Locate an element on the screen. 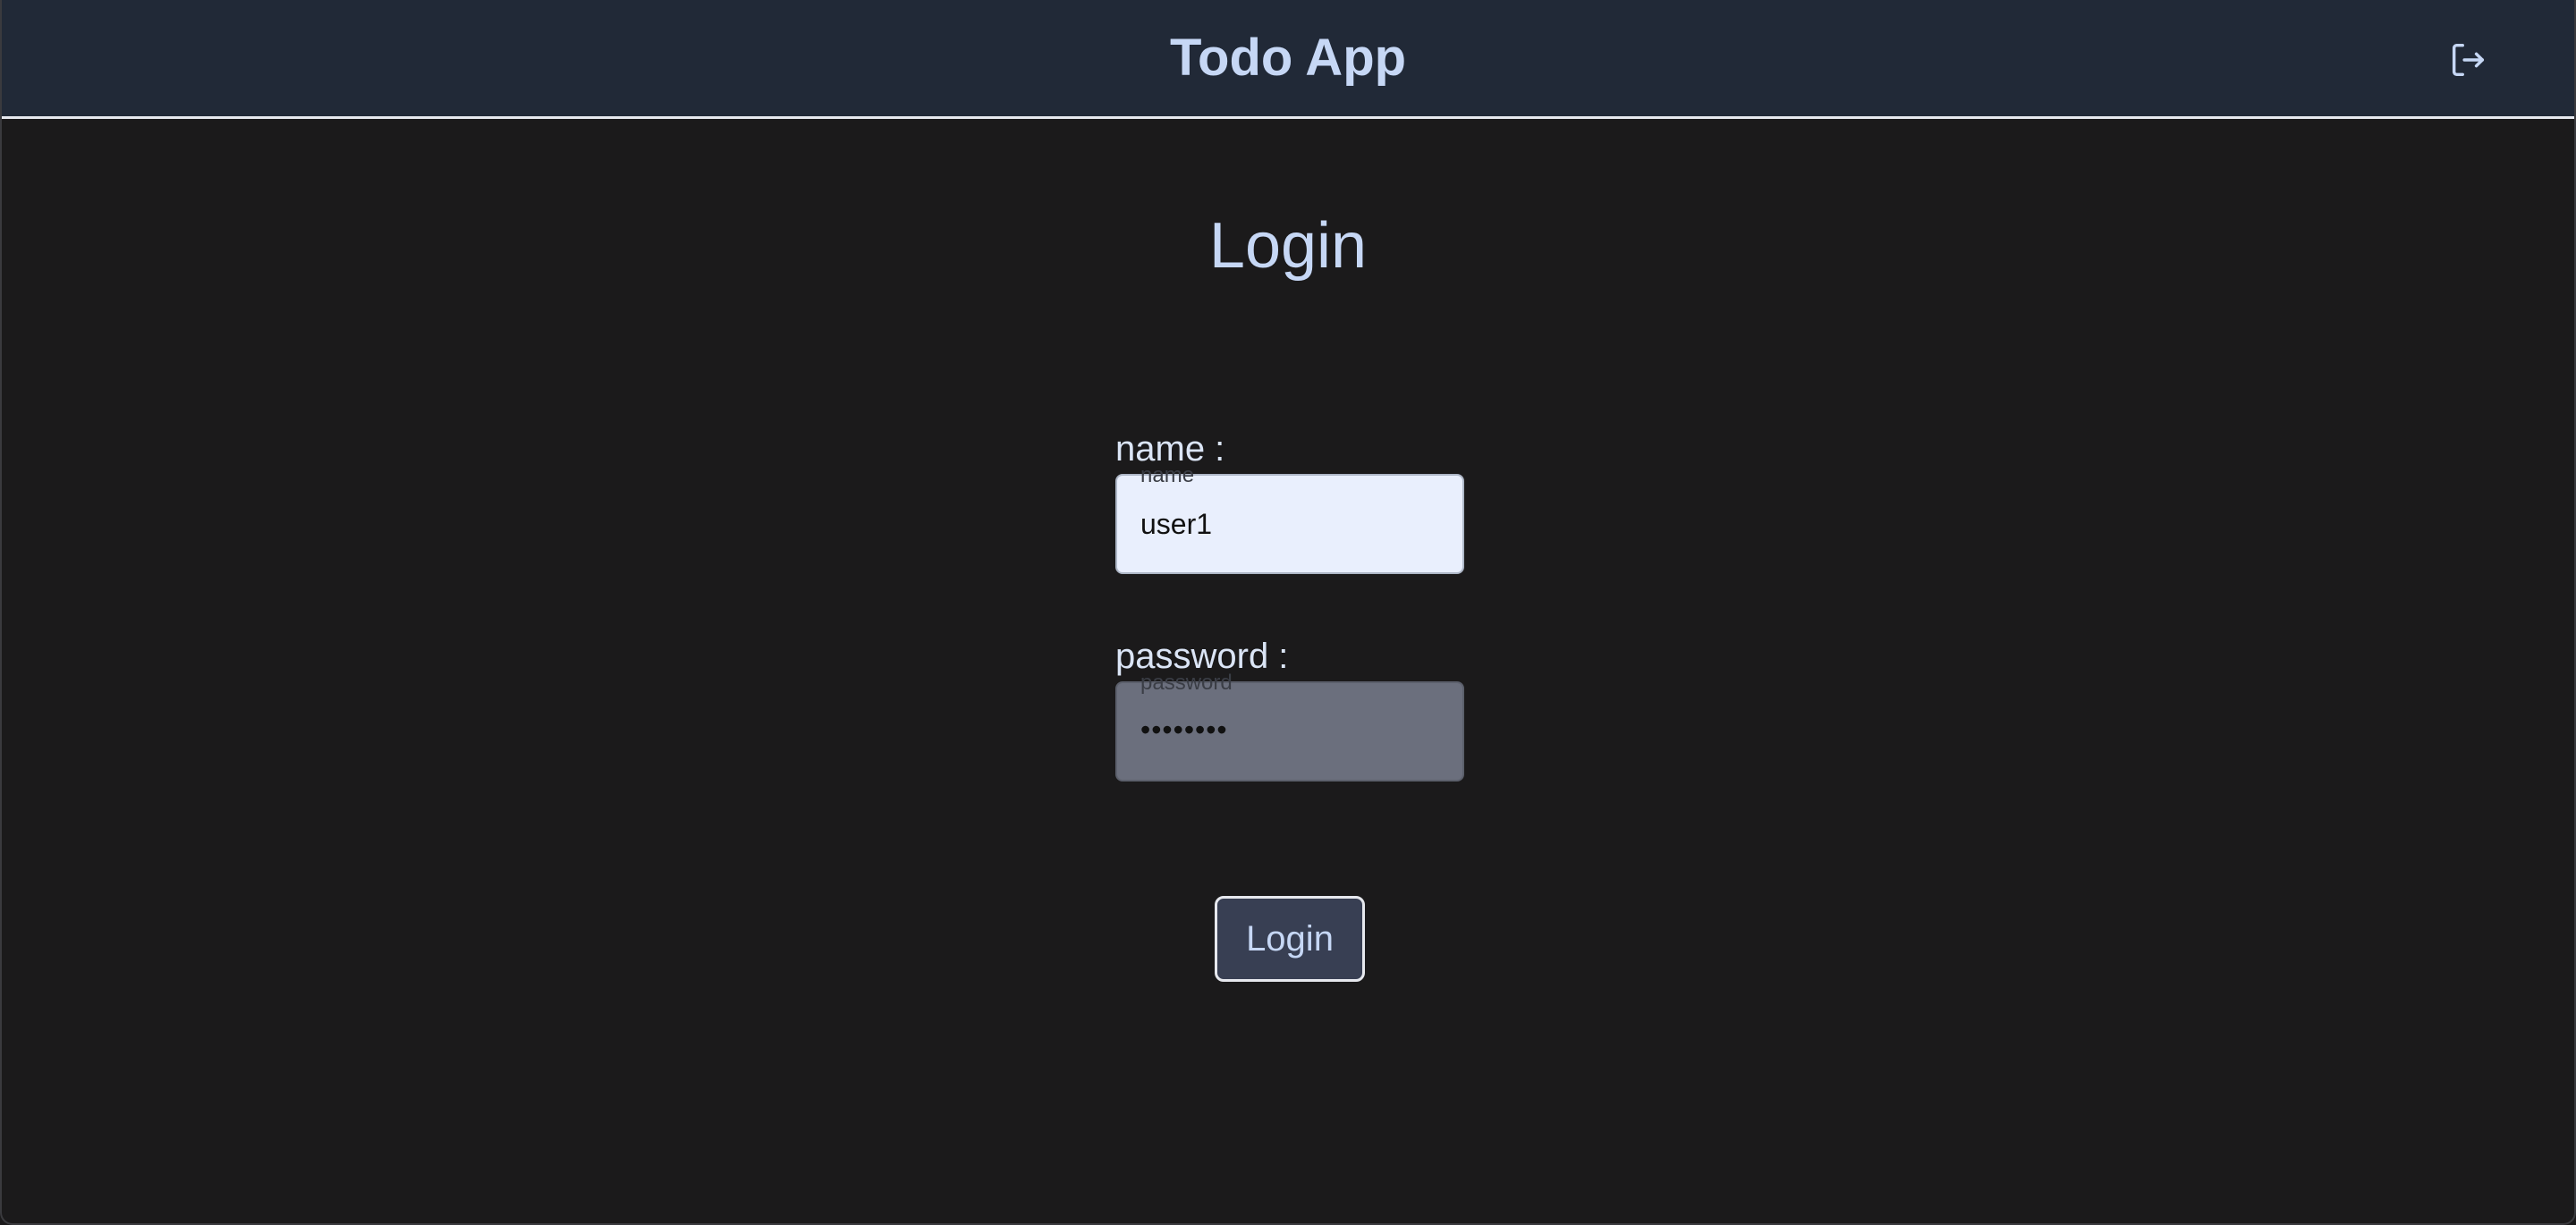 The height and width of the screenshot is (1225, 2576). password-input: password •••••••• is located at coordinates (1289, 726).